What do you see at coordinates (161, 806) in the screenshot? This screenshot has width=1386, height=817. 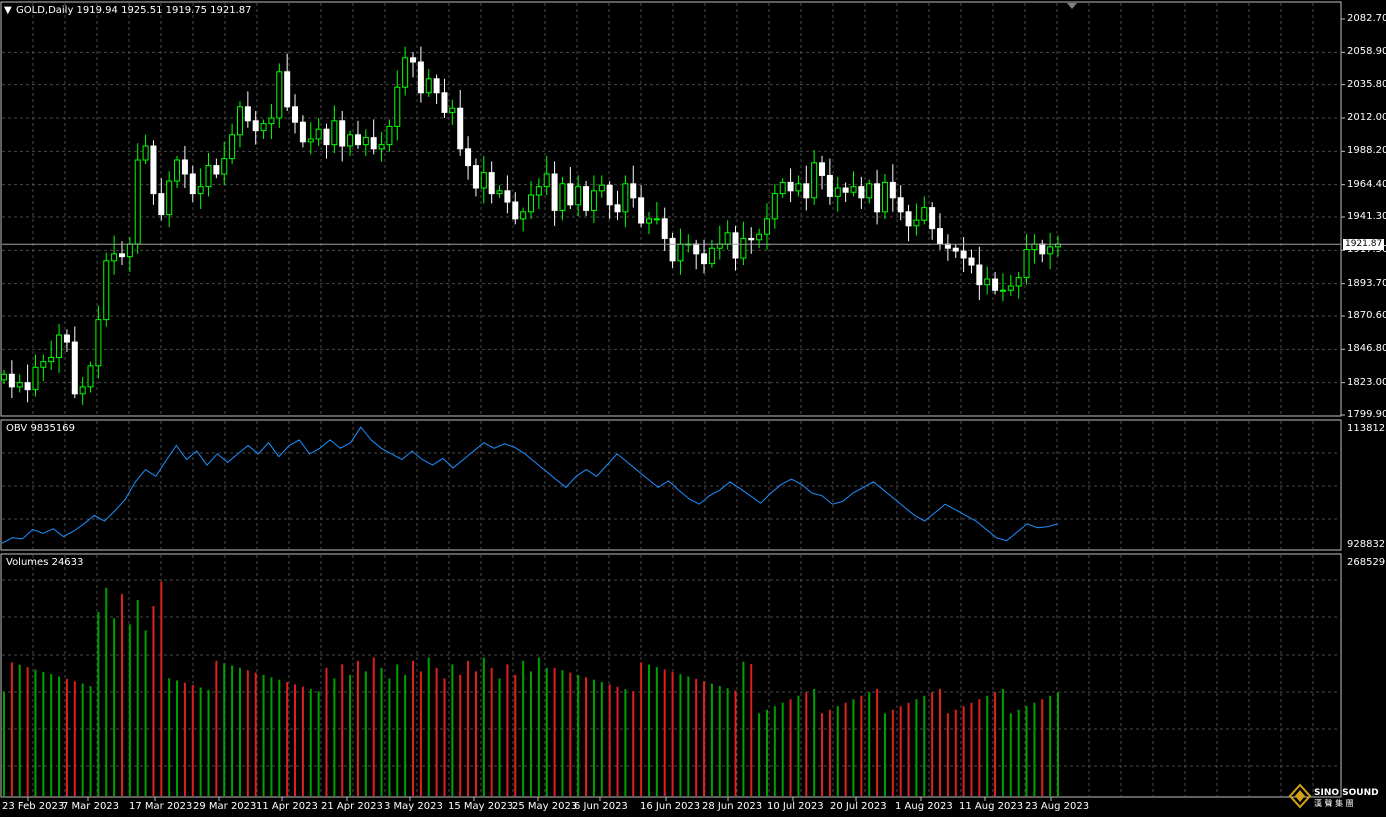 I see `time-tick-label: 17 Mar 2023` at bounding box center [161, 806].